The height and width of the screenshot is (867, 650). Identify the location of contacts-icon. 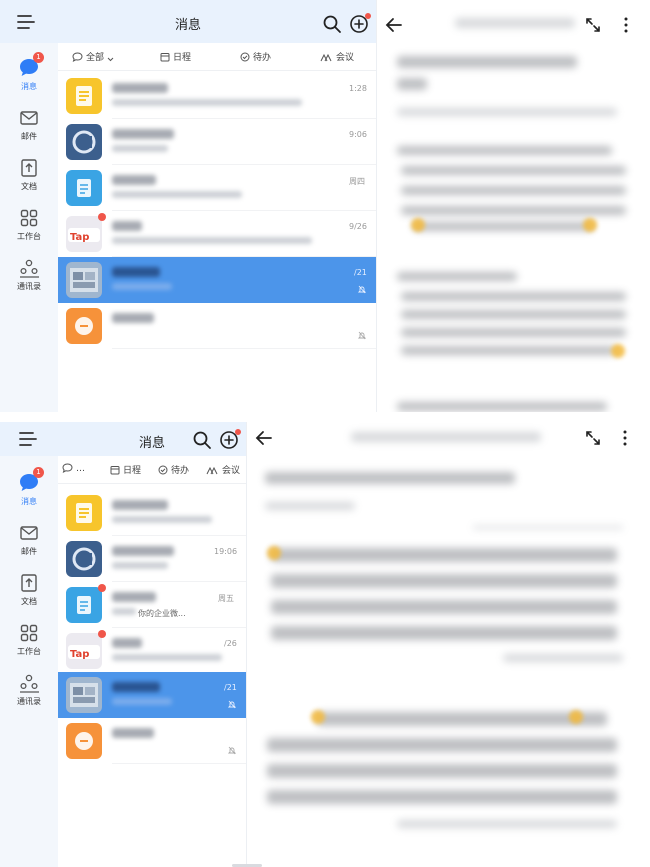
(29, 268).